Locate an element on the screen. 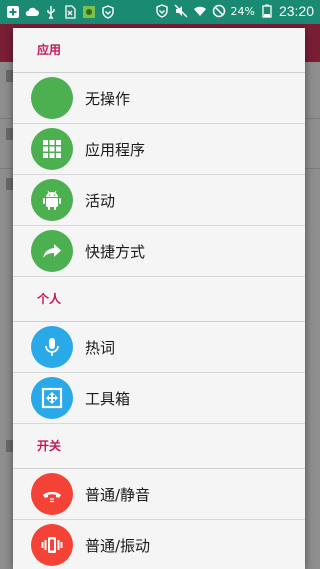  list-item-hotword: 热词 is located at coordinates (159, 347).